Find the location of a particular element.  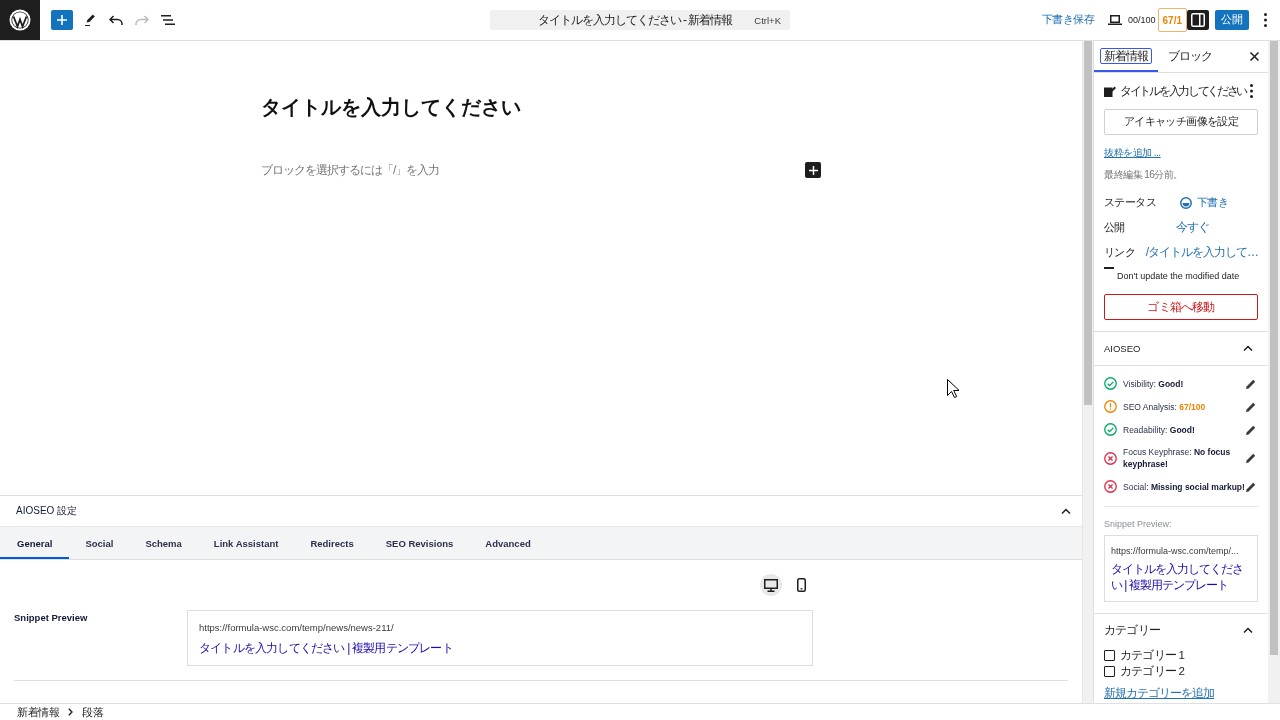

tab: Social is located at coordinates (99, 543).